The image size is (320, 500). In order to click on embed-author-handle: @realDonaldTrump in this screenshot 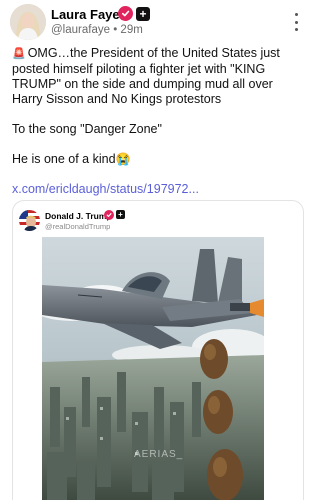, I will do `click(77, 226)`.